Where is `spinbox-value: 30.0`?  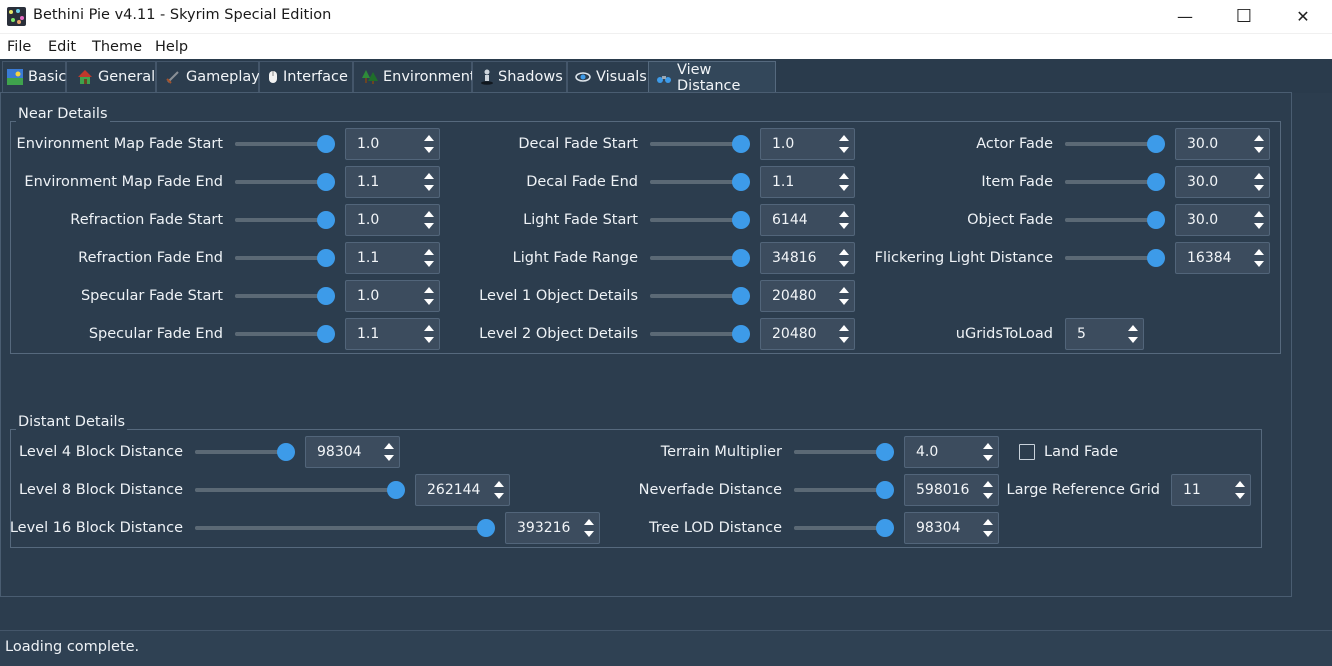 spinbox-value: 30.0 is located at coordinates (1202, 182).